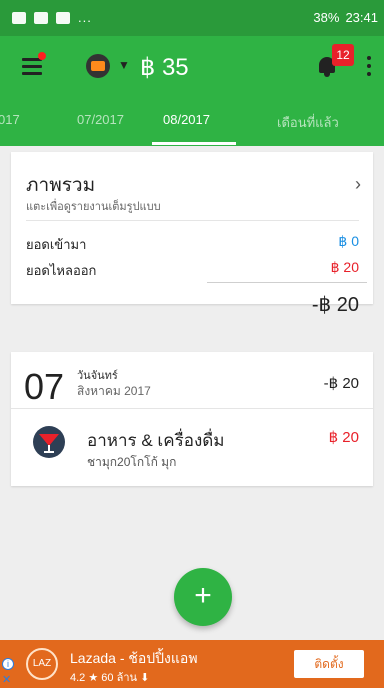  Describe the element at coordinates (192, 67) in the screenshot. I see `app-bar: ▼ ฿ 35 12` at that location.